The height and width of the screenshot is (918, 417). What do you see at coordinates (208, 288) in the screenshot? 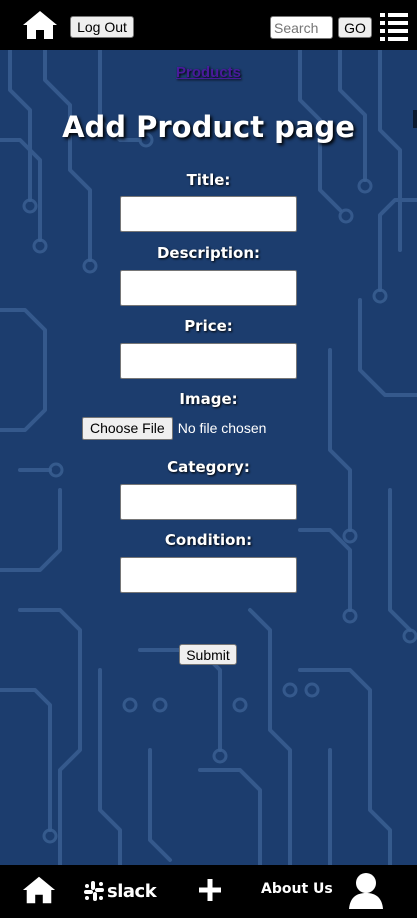
I see `description-field` at bounding box center [208, 288].